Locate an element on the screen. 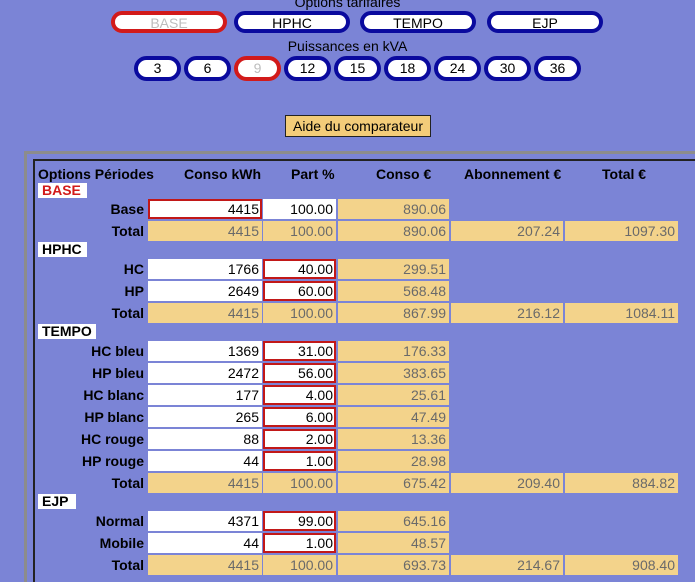 This screenshot has height=582, width=695. total-total: 1097.30 is located at coordinates (621, 231).